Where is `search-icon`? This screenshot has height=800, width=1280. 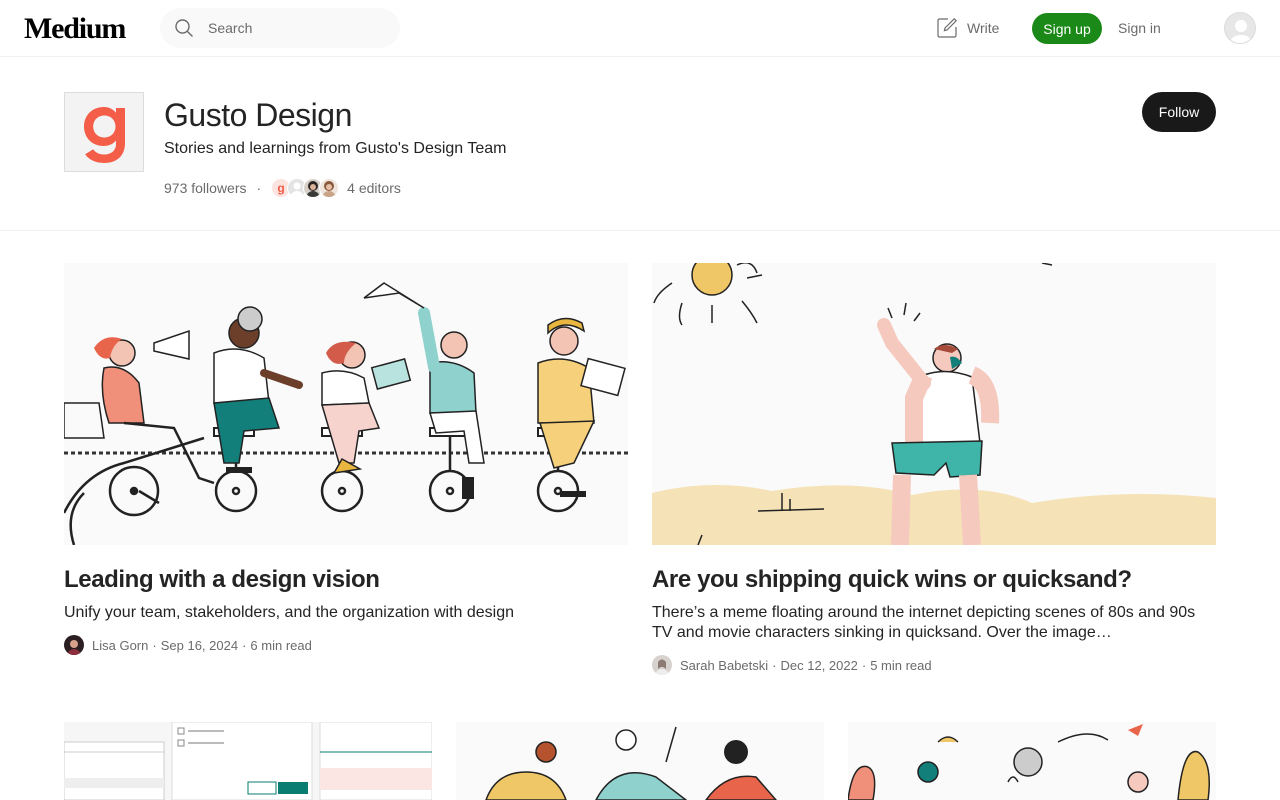
search-icon is located at coordinates (184, 28).